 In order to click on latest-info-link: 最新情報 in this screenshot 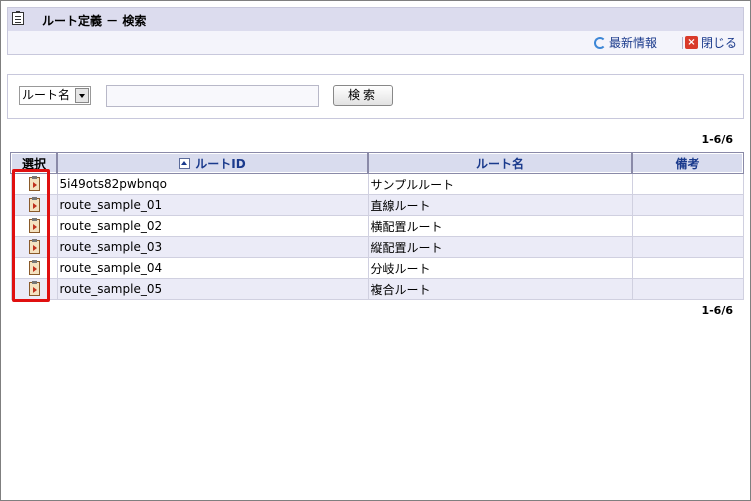, I will do `click(625, 42)`.